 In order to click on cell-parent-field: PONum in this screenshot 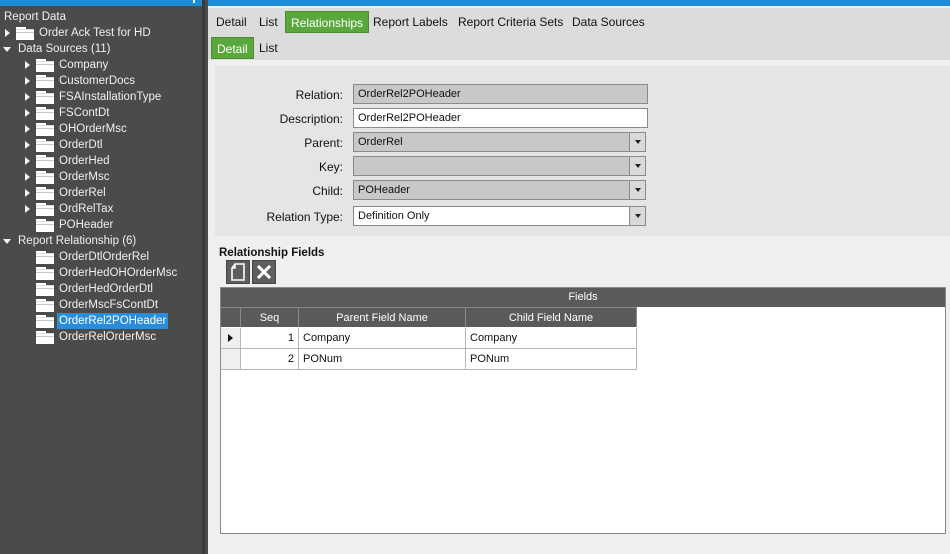, I will do `click(381, 359)`.